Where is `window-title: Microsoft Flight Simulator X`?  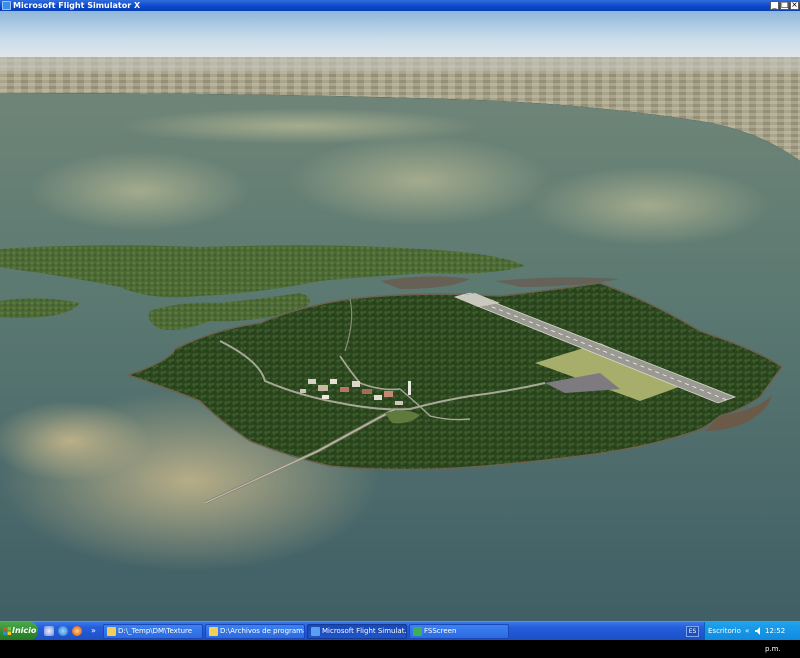
window-title: Microsoft Flight Simulator X is located at coordinates (77, 5).